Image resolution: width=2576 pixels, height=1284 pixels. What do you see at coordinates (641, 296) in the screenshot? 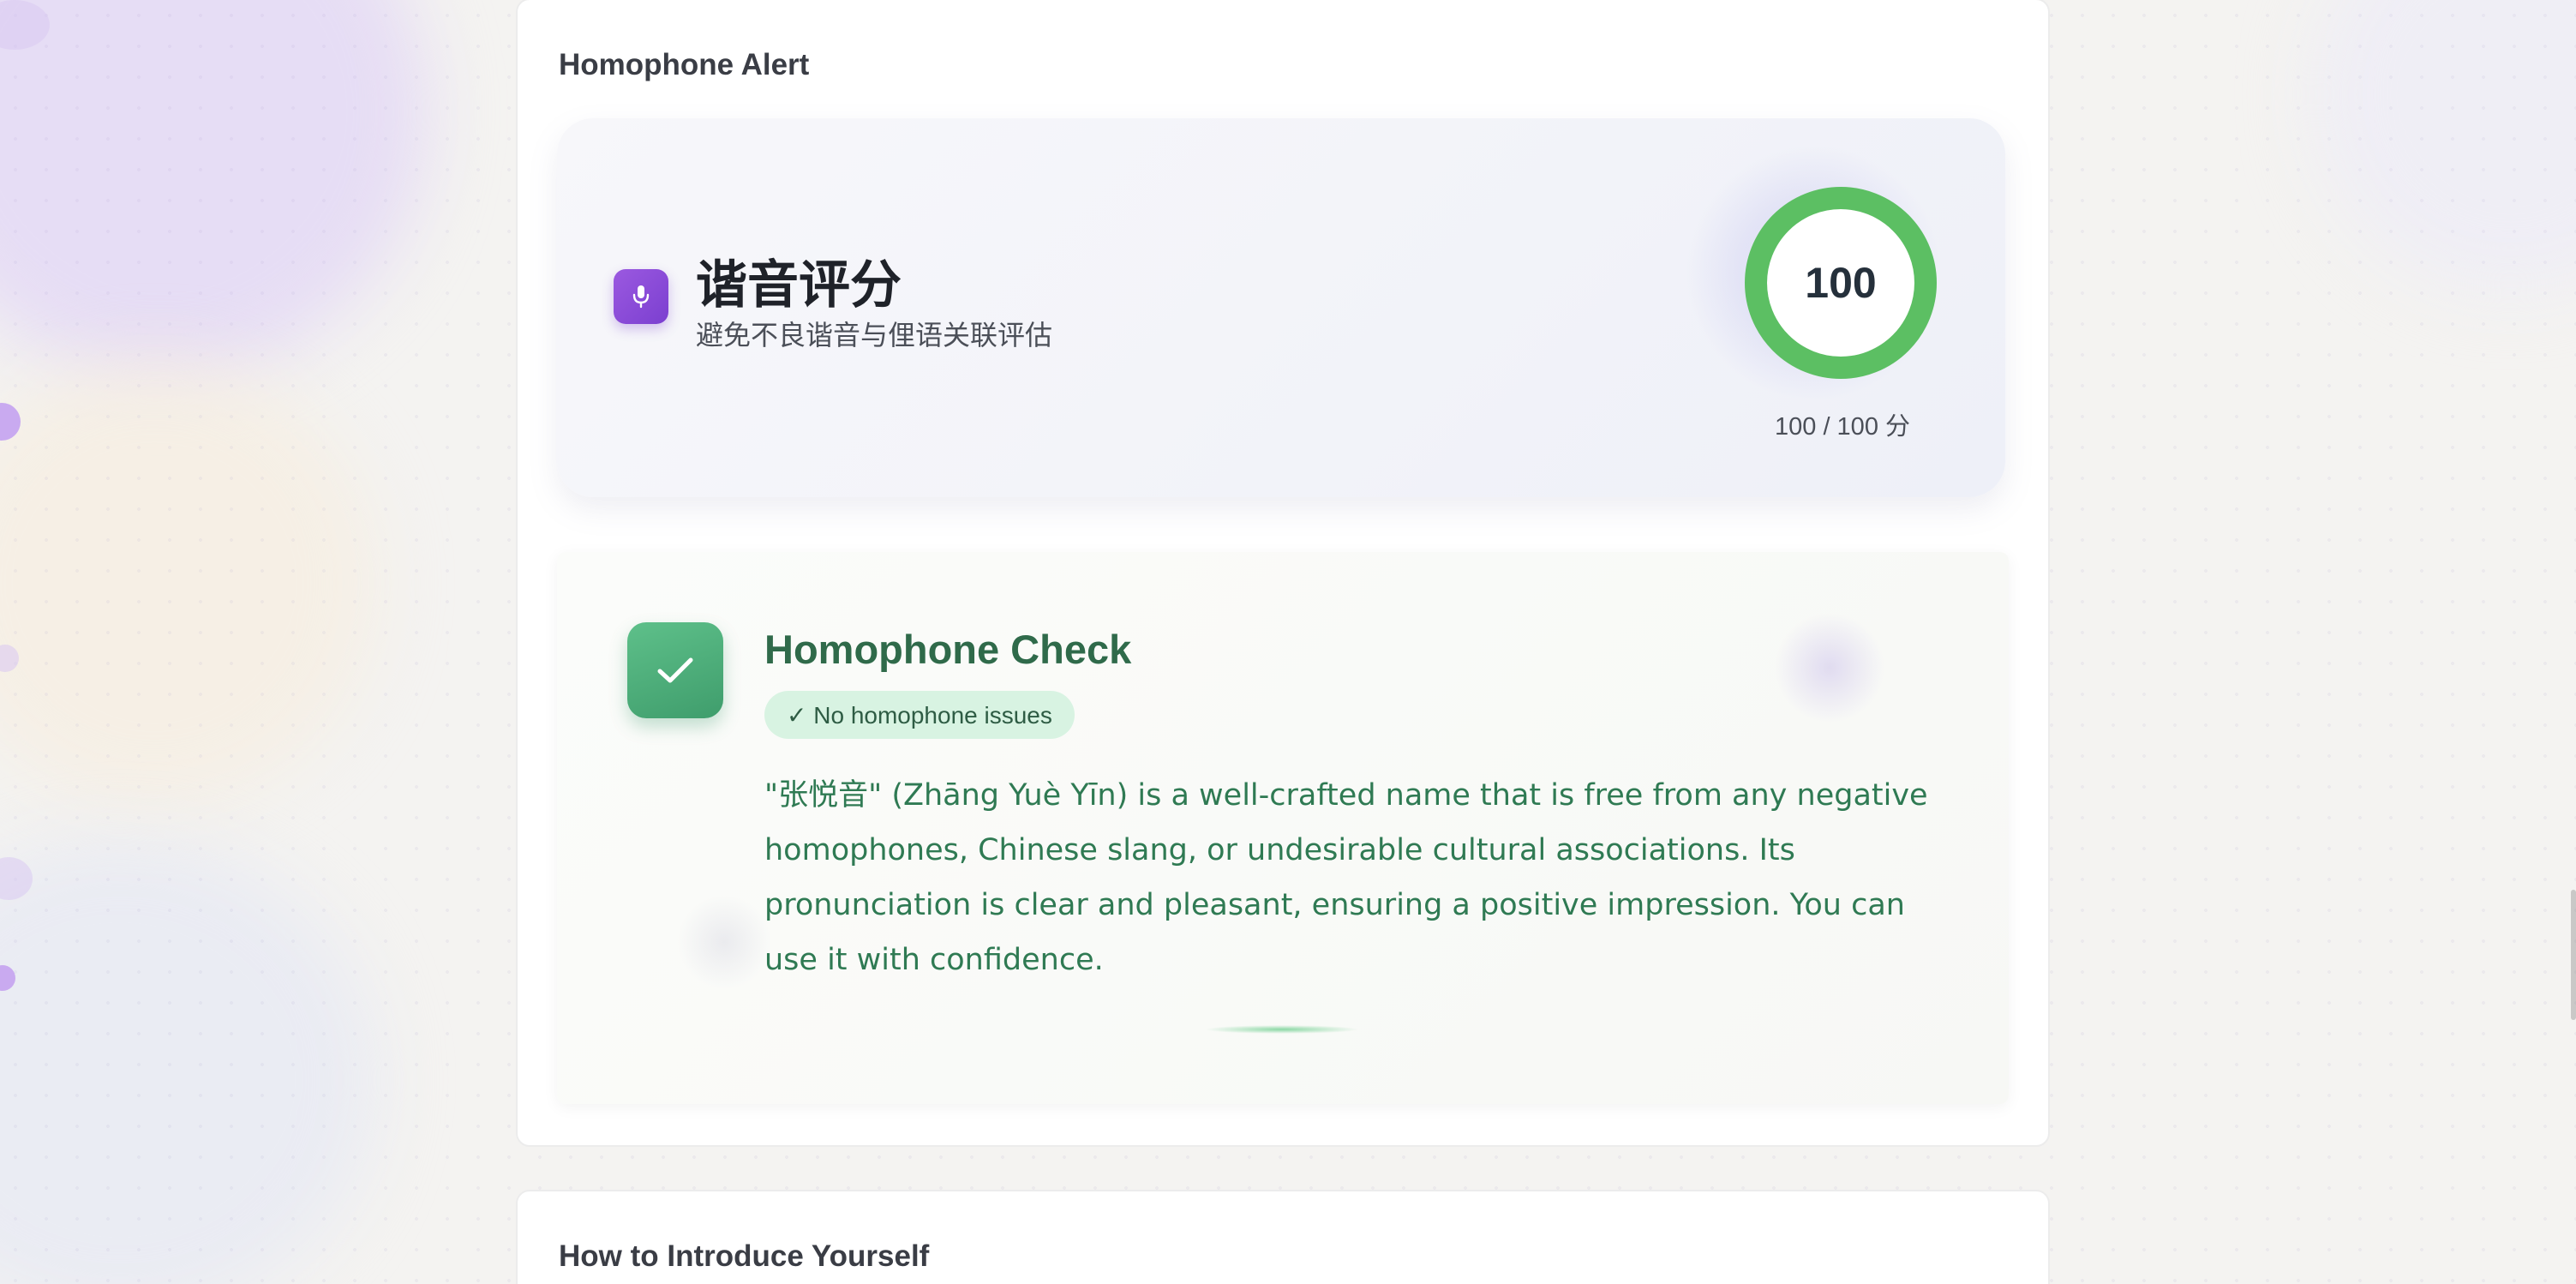
I see `microphone-icon` at bounding box center [641, 296].